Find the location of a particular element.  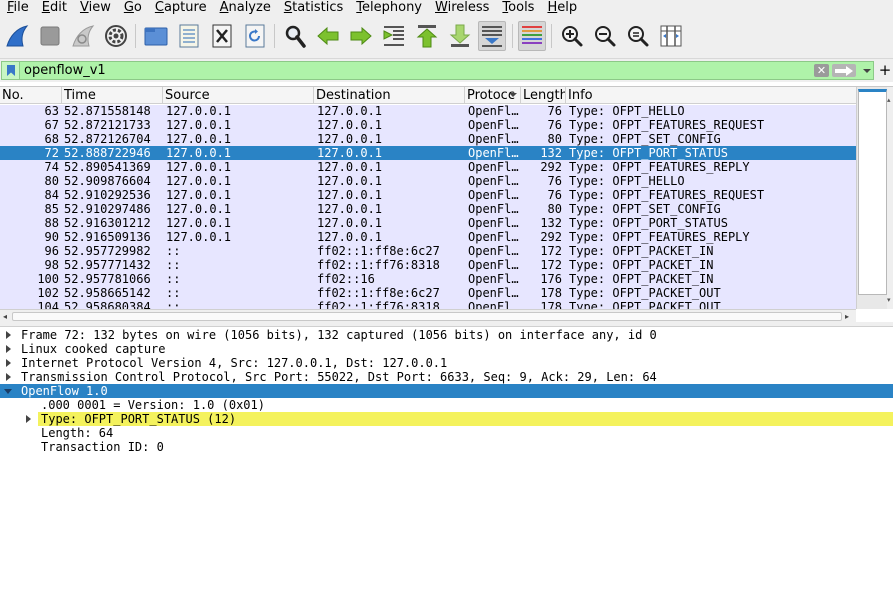

menu-statistics: Statistics is located at coordinates (313, 7).